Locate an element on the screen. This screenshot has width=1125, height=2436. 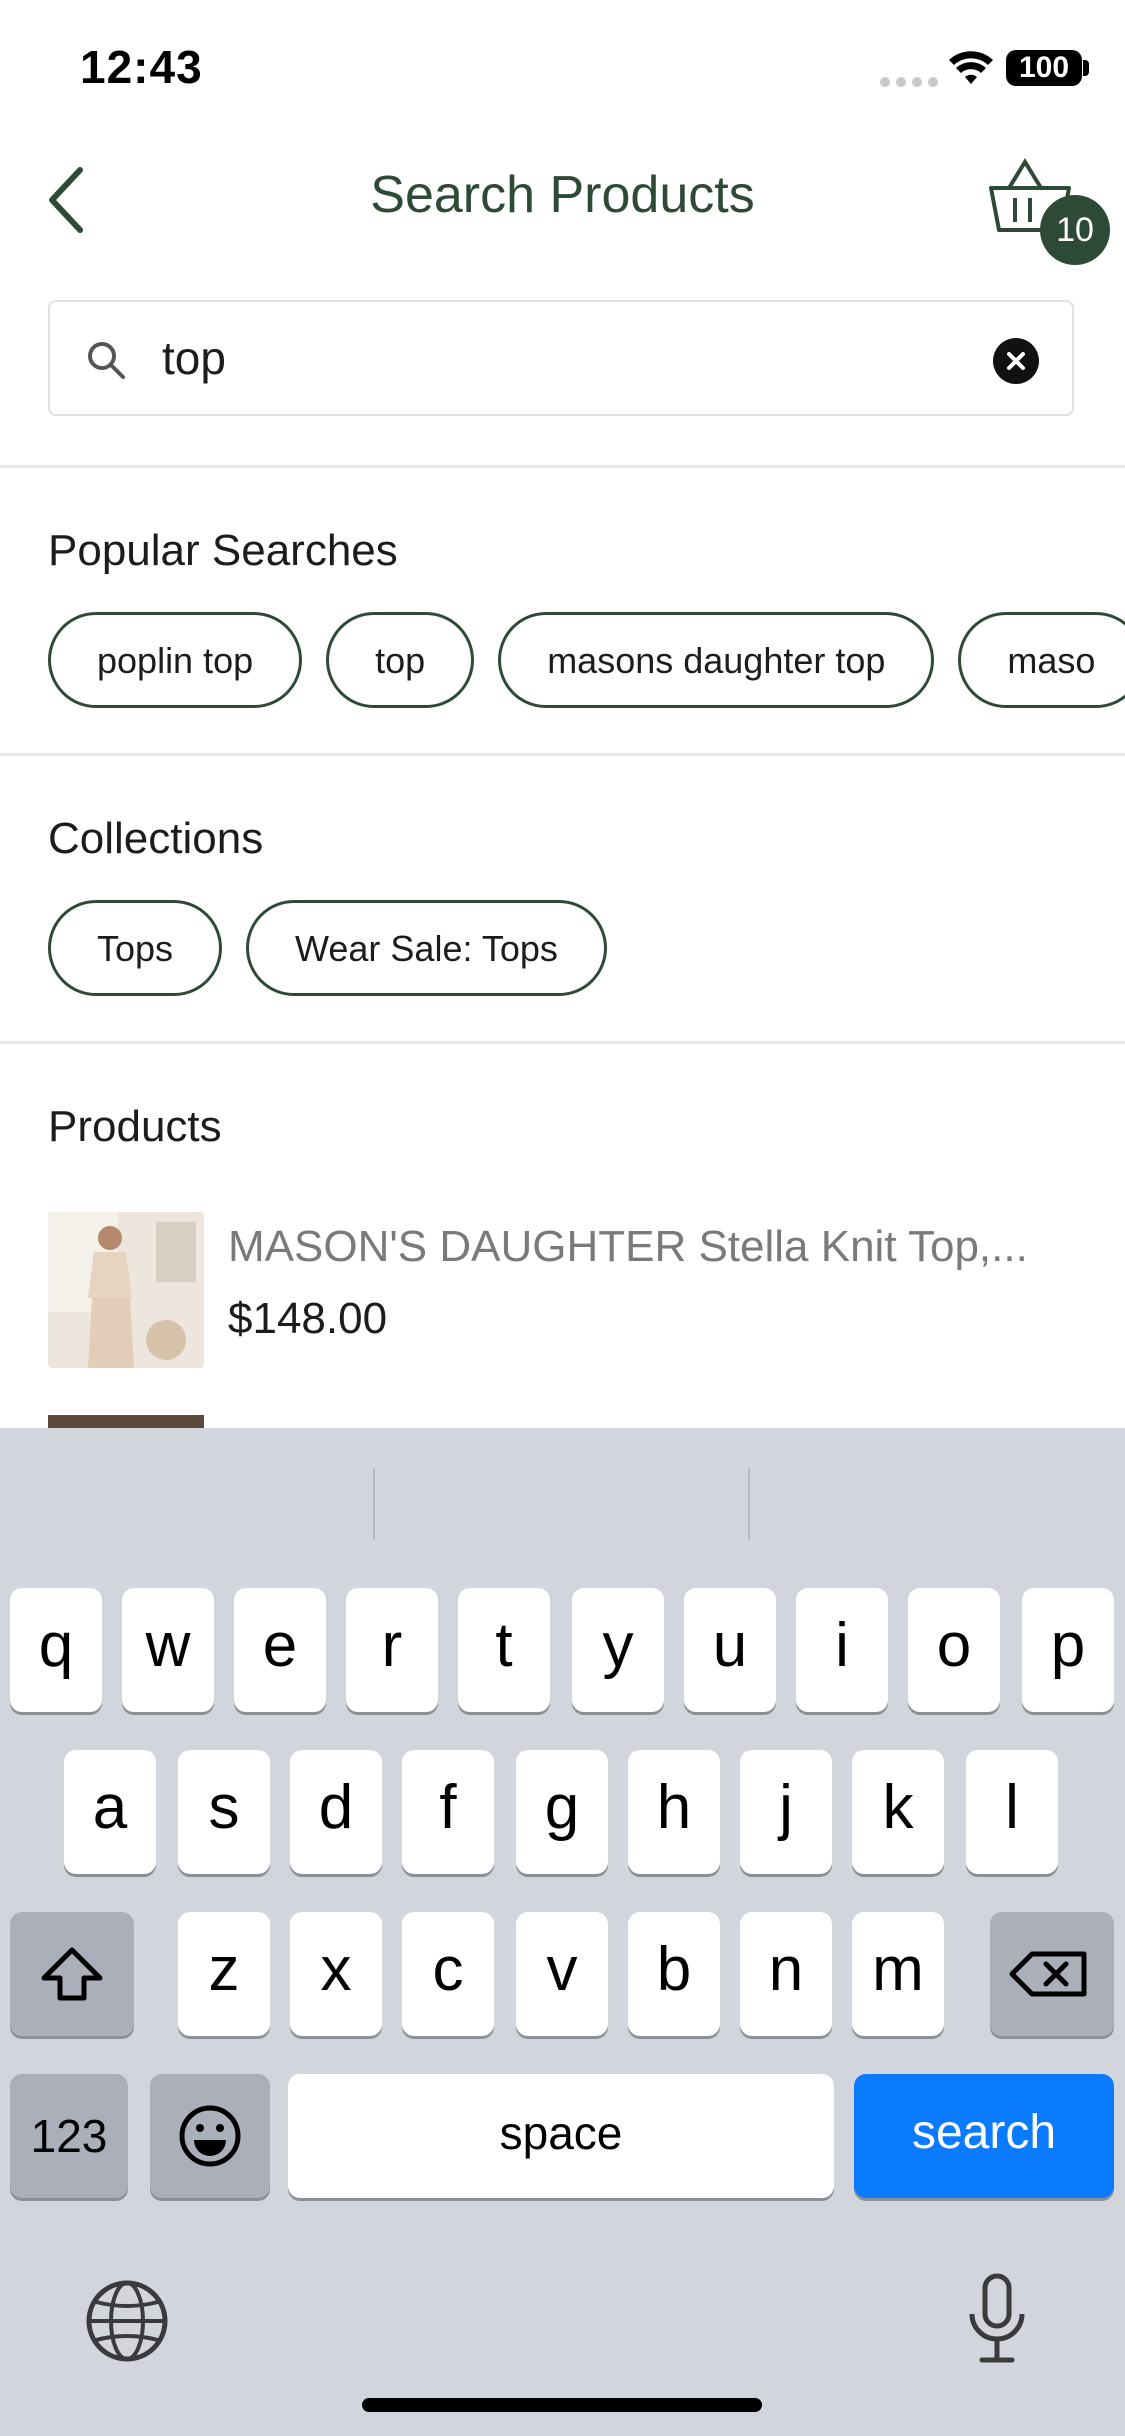
numbers-key: 123 is located at coordinates (69, 2136).